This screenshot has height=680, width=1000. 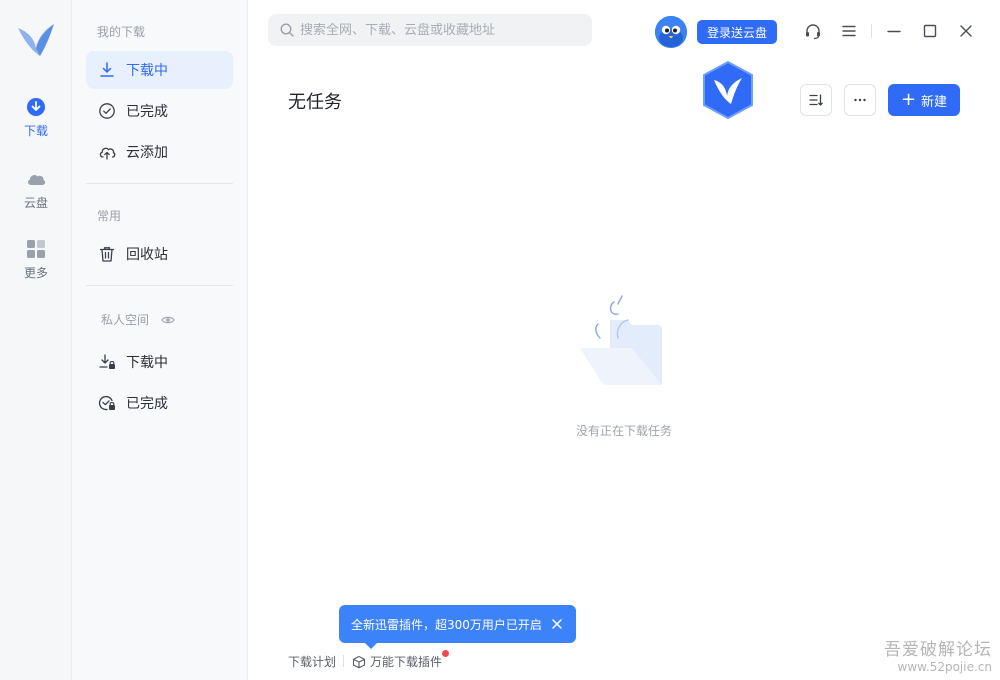 I want to click on grid-icon, so click(x=36, y=249).